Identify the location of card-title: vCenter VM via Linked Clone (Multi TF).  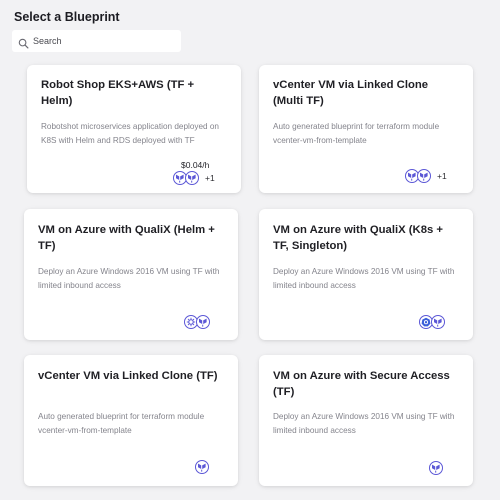
(351, 93).